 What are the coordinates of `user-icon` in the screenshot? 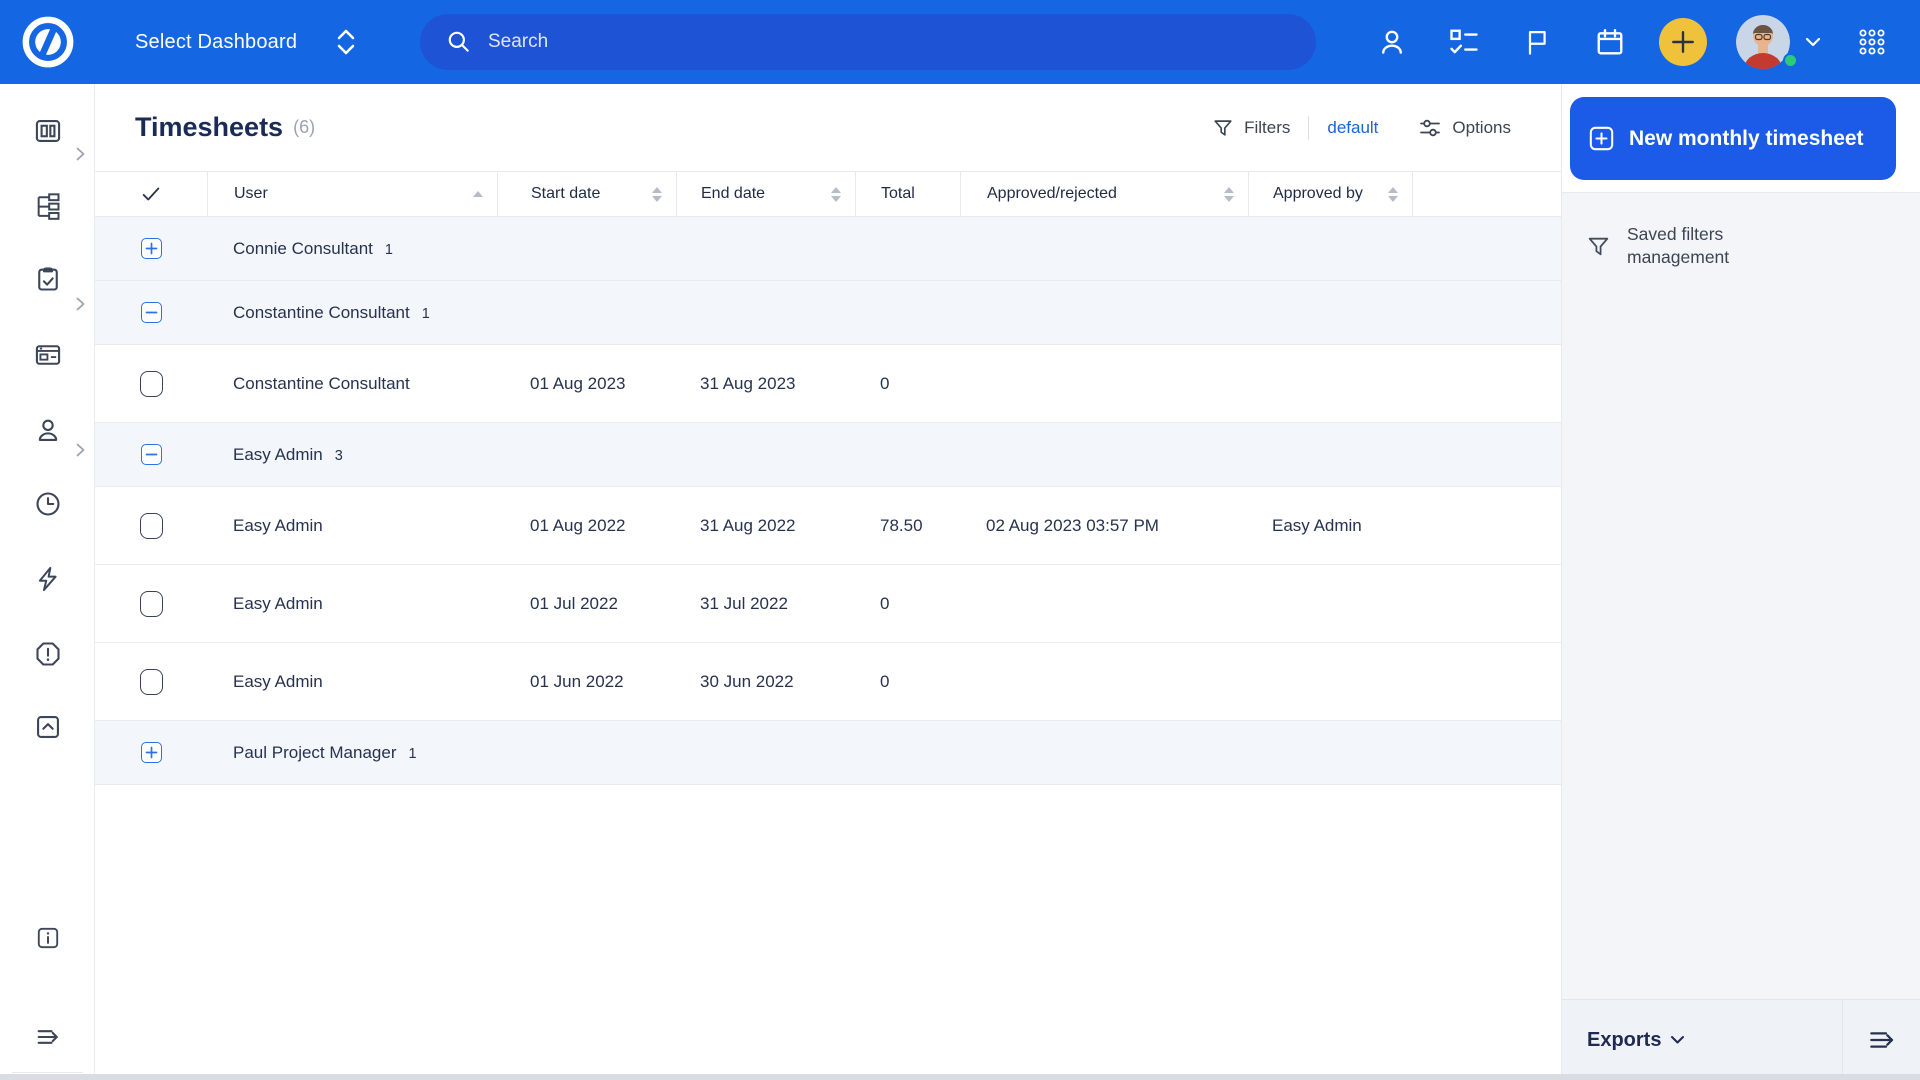 It's located at (47, 430).